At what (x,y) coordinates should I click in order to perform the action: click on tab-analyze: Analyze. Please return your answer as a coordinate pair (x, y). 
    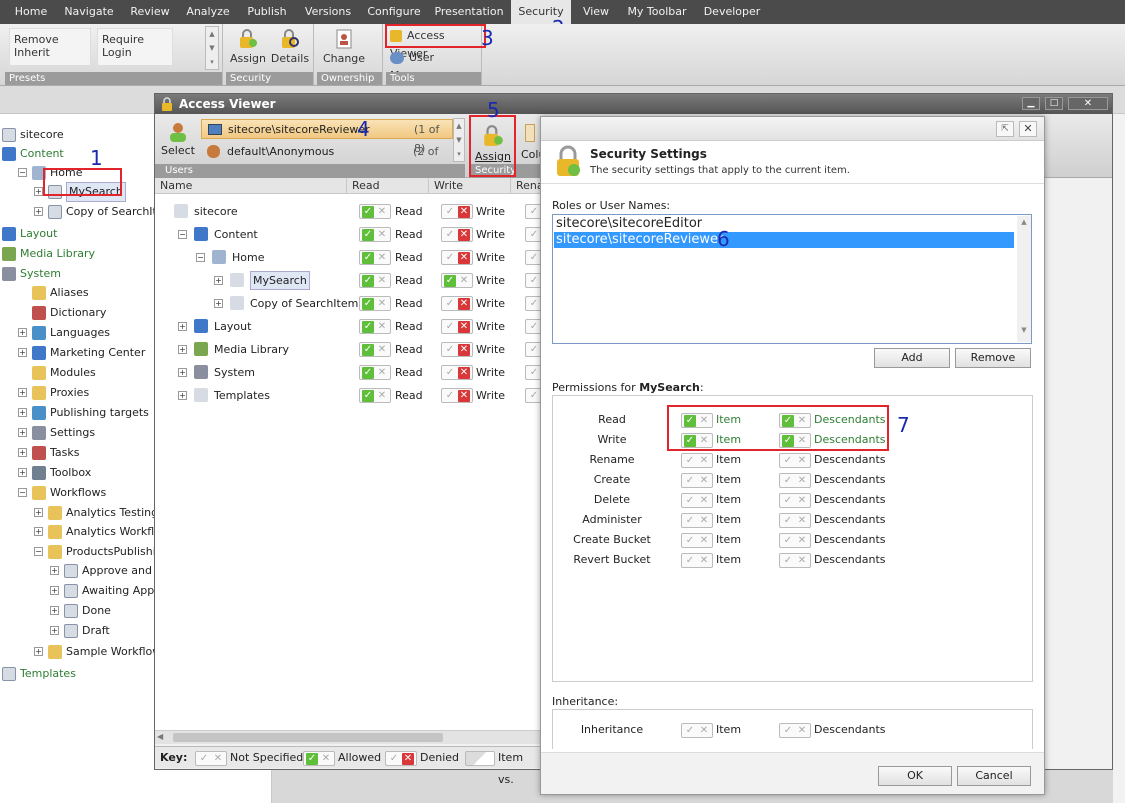
    Looking at the image, I should click on (208, 12).